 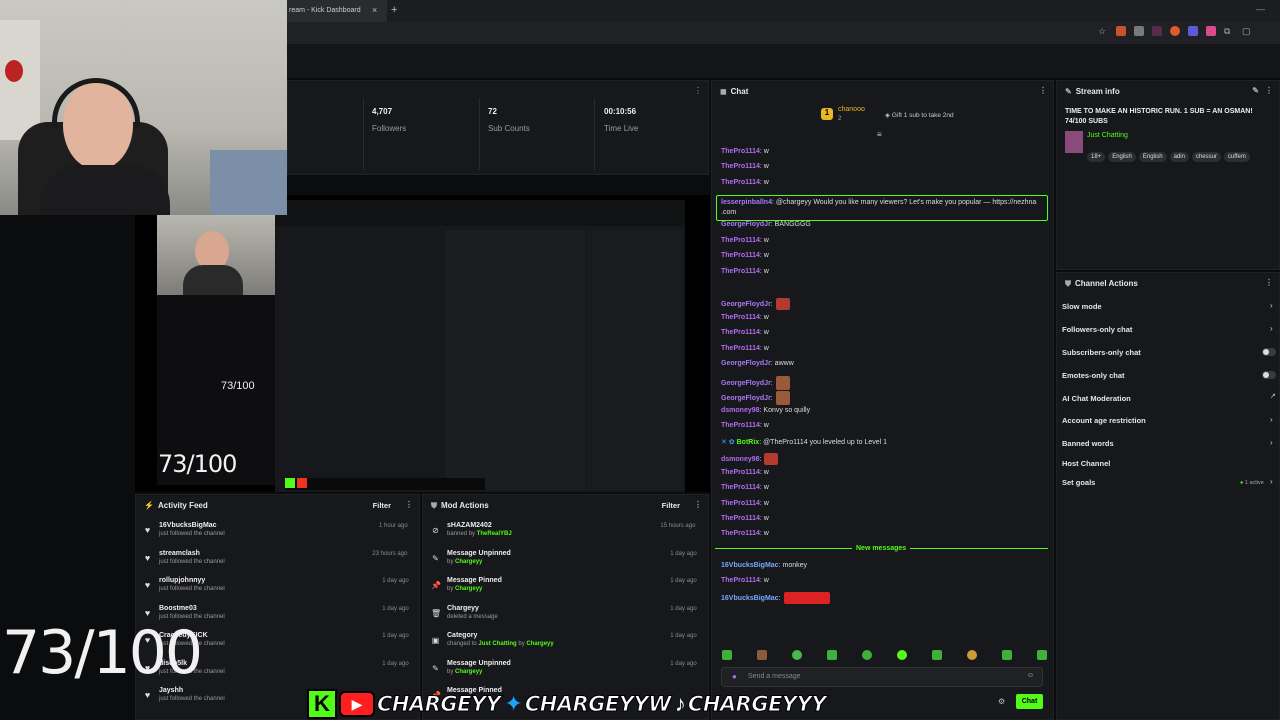 What do you see at coordinates (1097, 329) in the screenshot?
I see `action-followers-only: Followers-only chat` at bounding box center [1097, 329].